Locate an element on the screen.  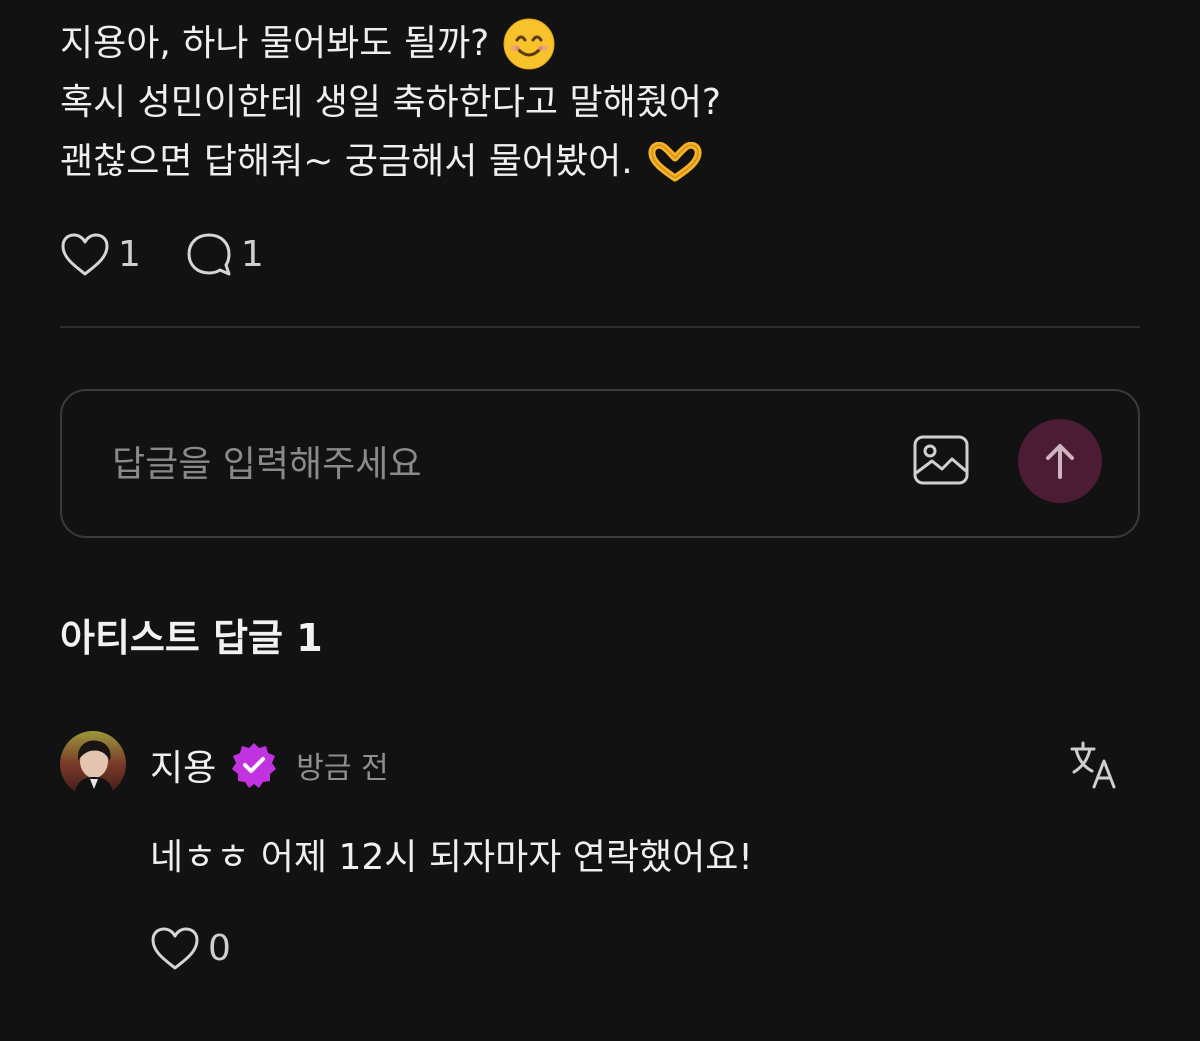
avatar is located at coordinates (93, 764).